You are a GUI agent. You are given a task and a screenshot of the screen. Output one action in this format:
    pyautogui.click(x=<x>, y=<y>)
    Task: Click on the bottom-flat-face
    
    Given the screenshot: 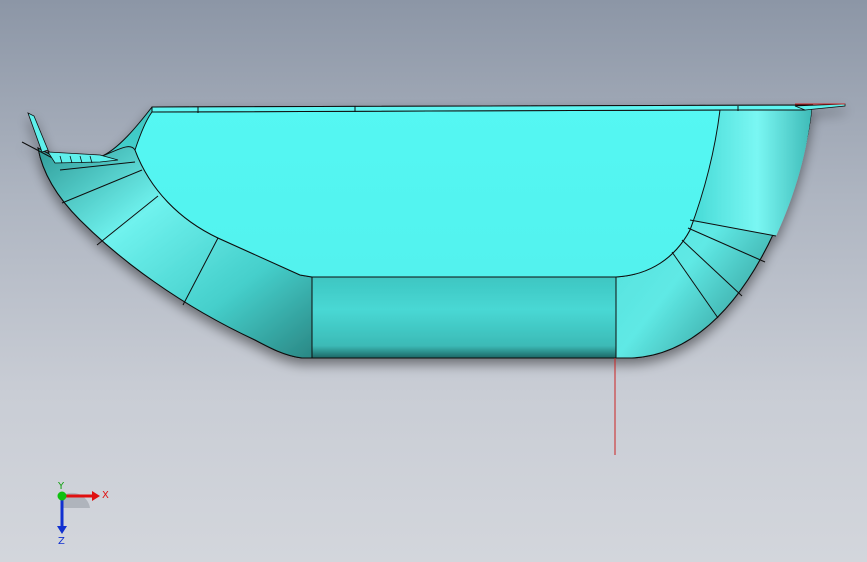 What is the action you would take?
    pyautogui.click(x=464, y=317)
    